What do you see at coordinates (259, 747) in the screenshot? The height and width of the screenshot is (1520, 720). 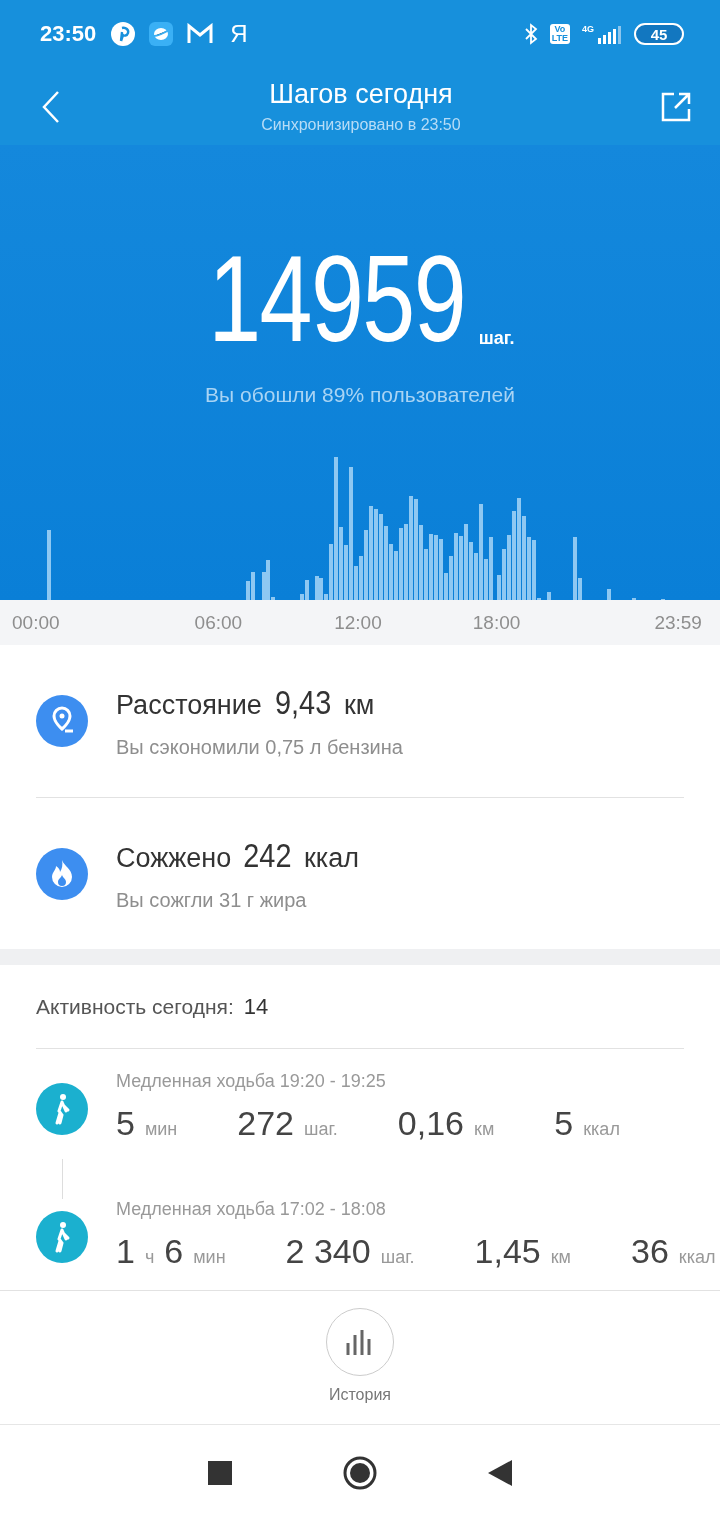 I see `stat-note: Вы сэкономили 0,75 л бензина` at bounding box center [259, 747].